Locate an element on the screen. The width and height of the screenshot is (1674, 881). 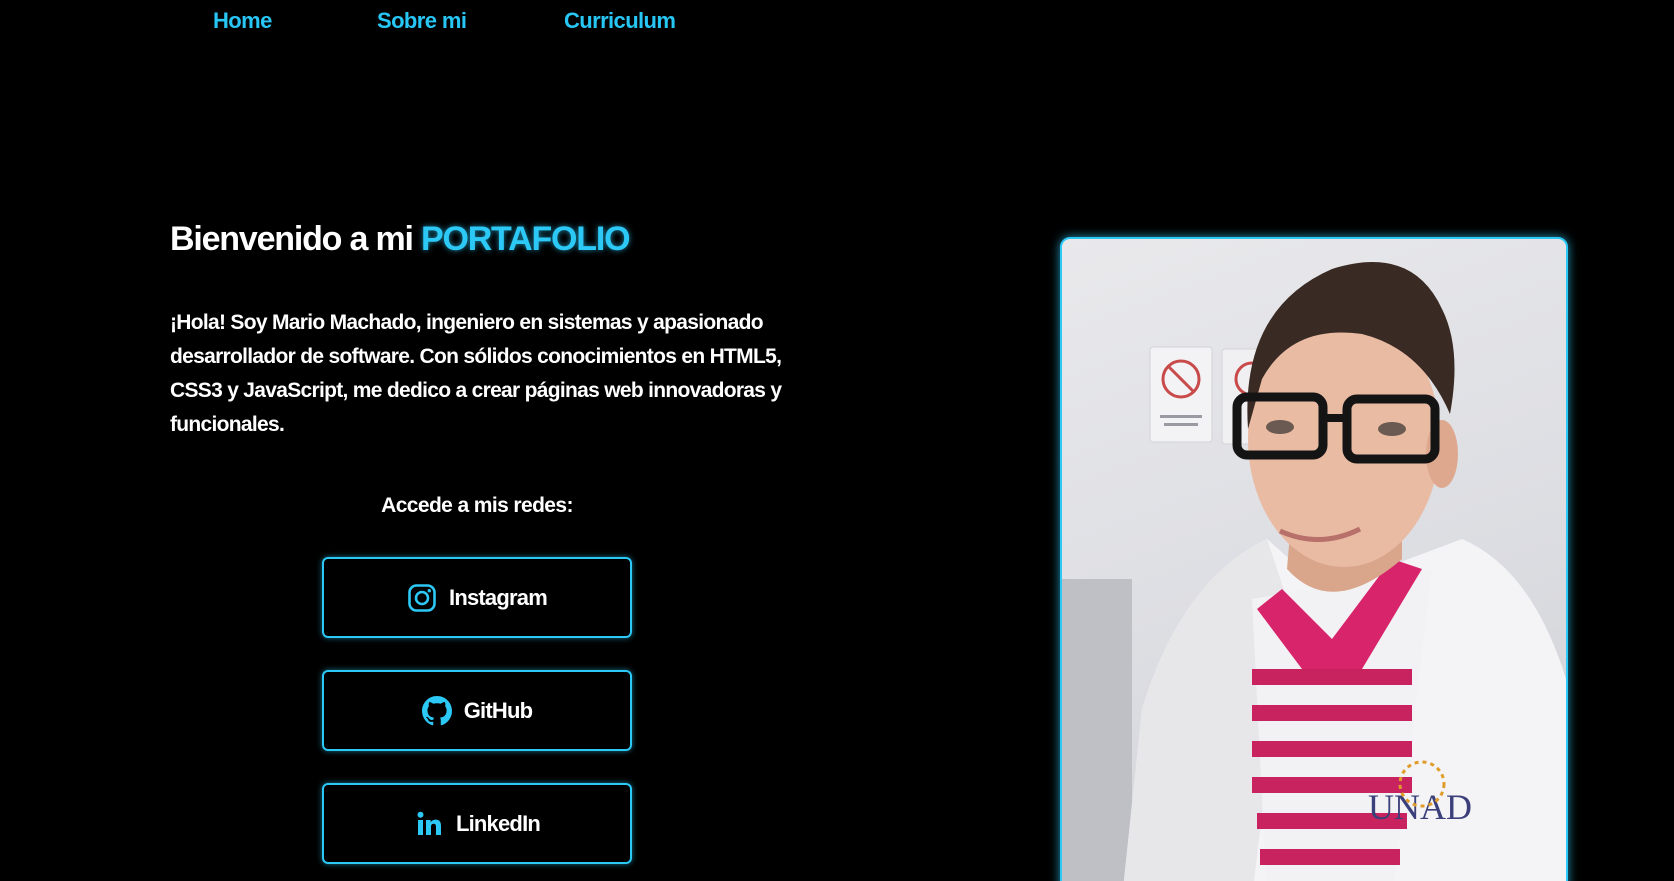
nav-home-link: Home is located at coordinates (242, 21).